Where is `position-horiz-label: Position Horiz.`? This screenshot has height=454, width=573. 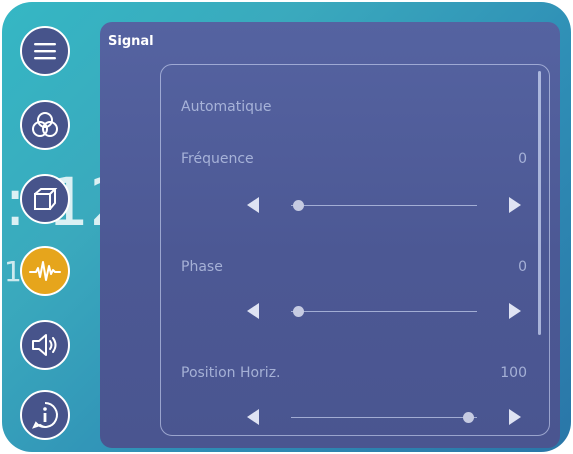 position-horiz-label: Position Horiz. is located at coordinates (231, 373).